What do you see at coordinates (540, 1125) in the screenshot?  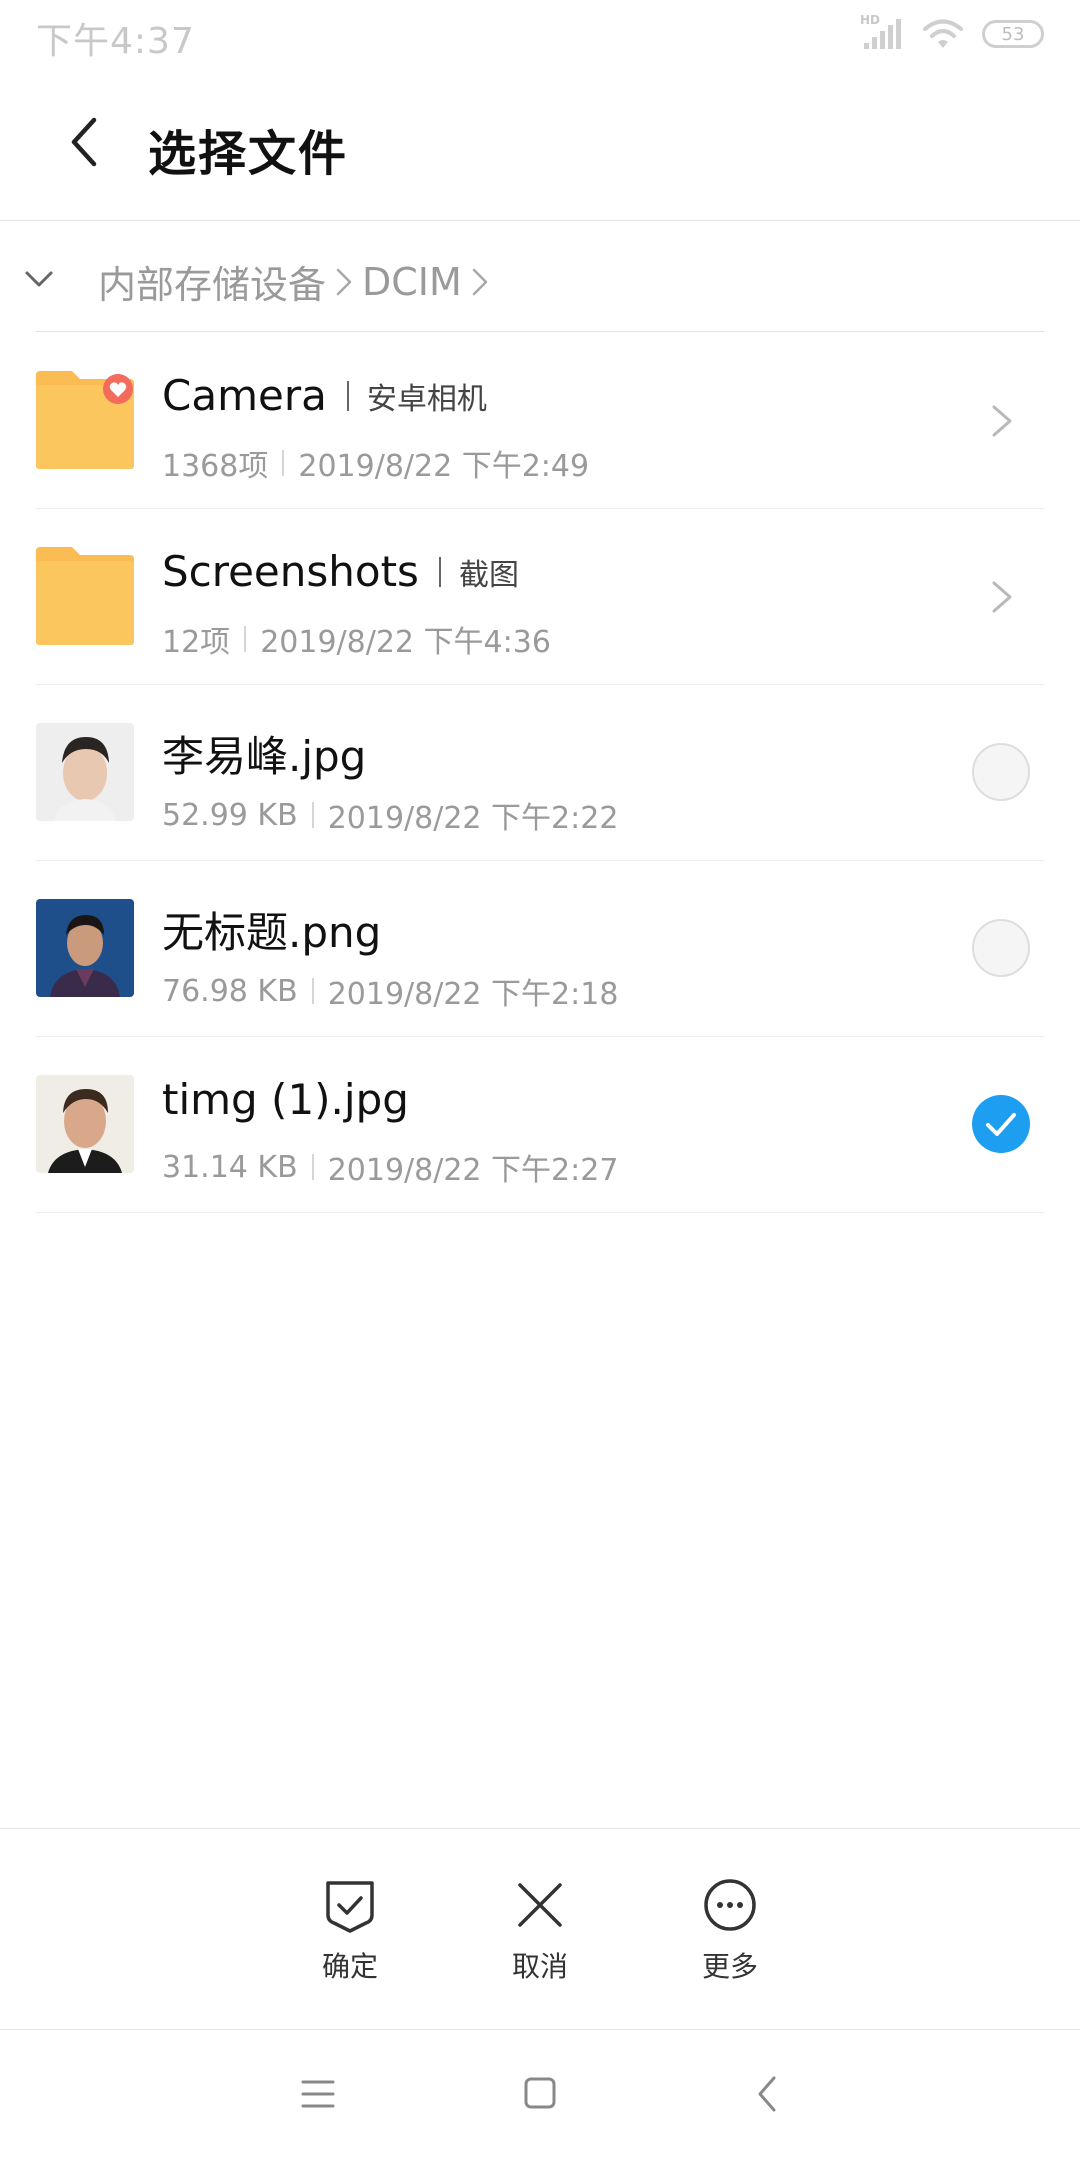 I see `file-row: timg (1).jpg 31.14 KB 2019/8/22 下午2:27` at bounding box center [540, 1125].